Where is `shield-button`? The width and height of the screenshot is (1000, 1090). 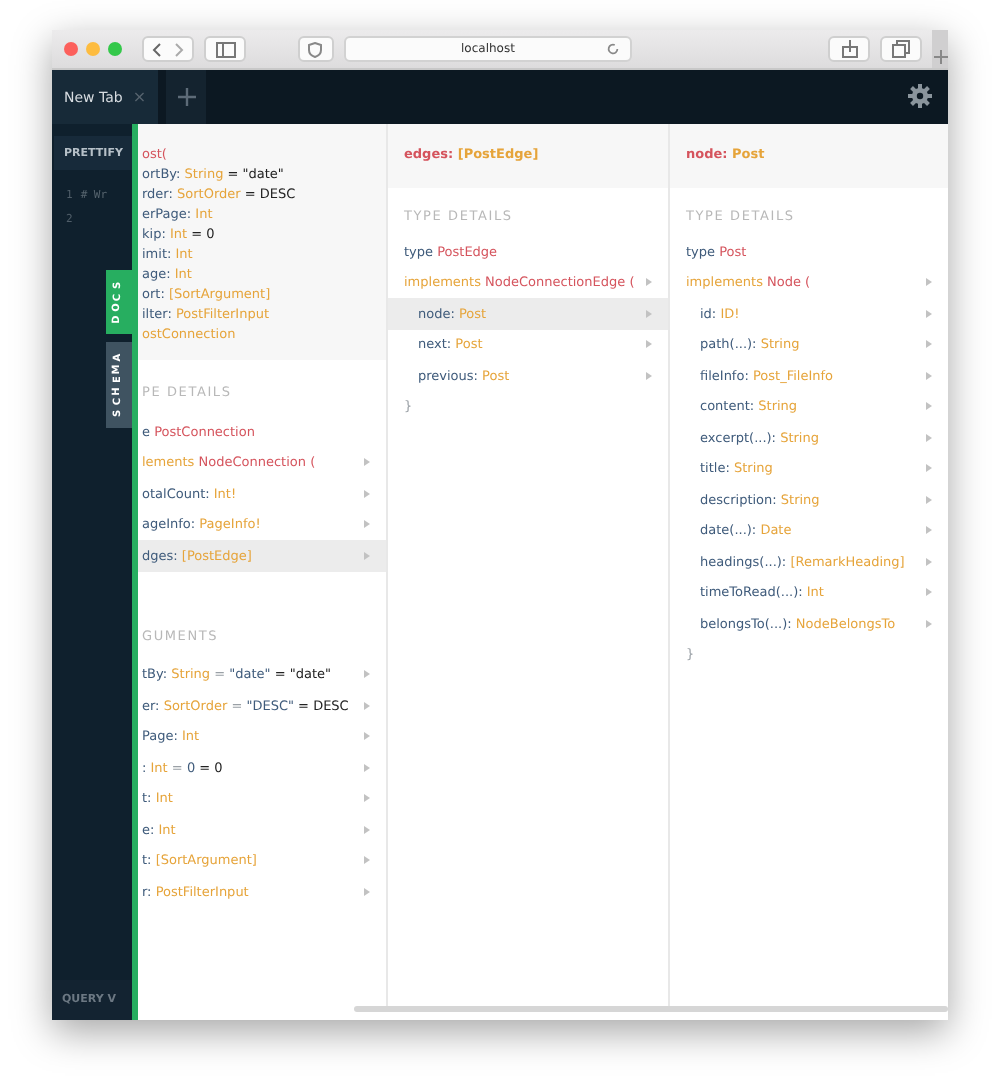 shield-button is located at coordinates (316, 49).